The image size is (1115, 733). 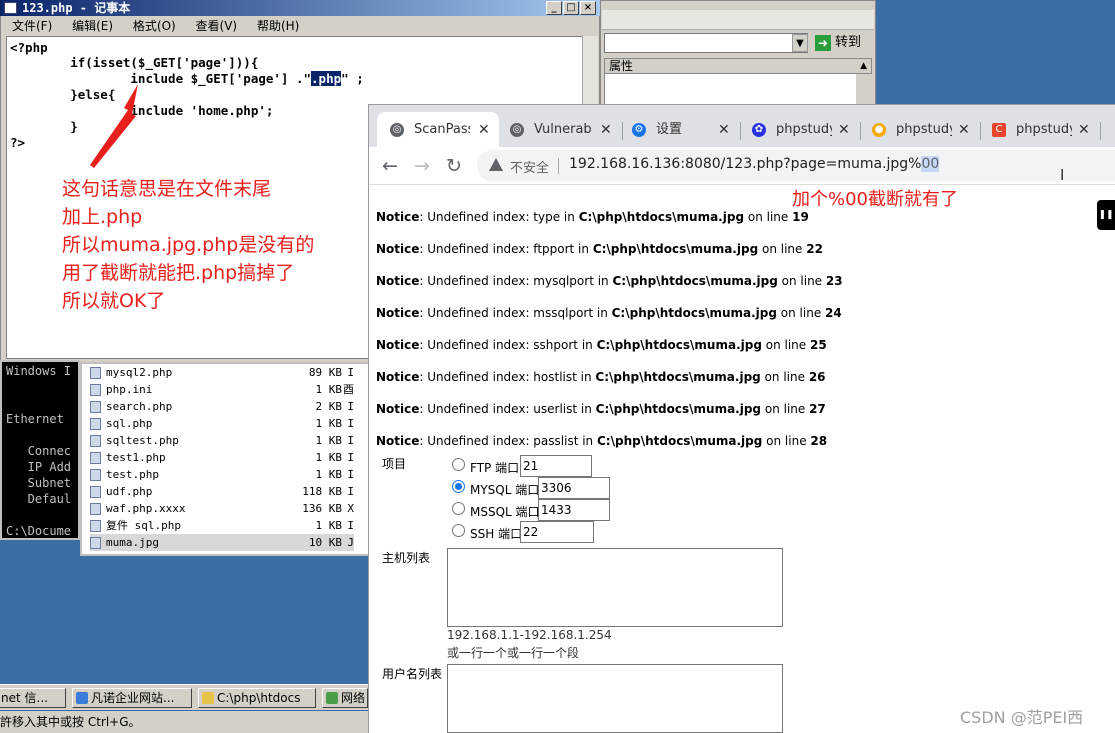 I want to click on ftp-radio, so click(x=458, y=464).